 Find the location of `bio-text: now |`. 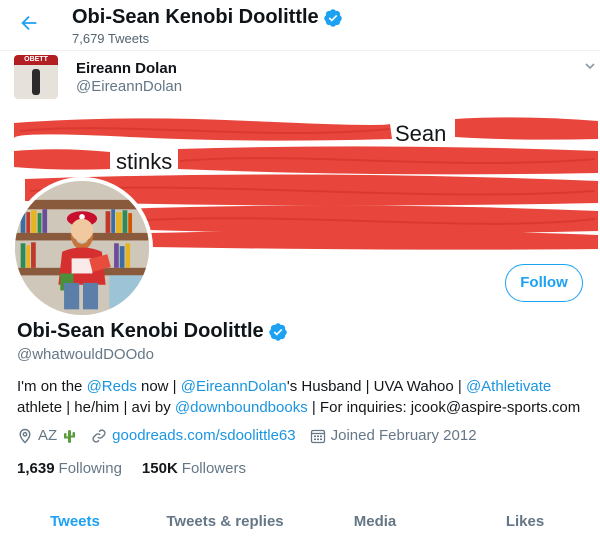

bio-text: now | is located at coordinates (158, 386).